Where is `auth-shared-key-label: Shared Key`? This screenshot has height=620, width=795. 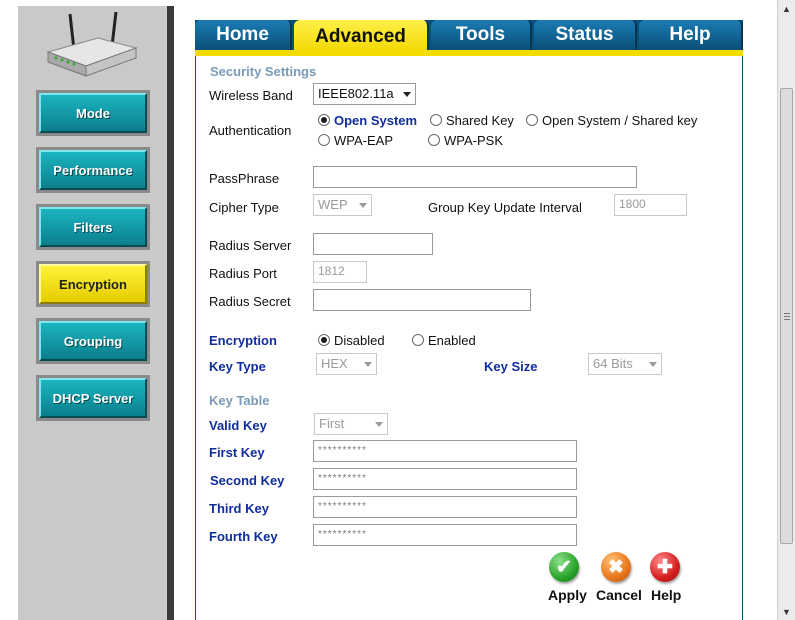
auth-shared-key-label: Shared Key is located at coordinates (480, 120).